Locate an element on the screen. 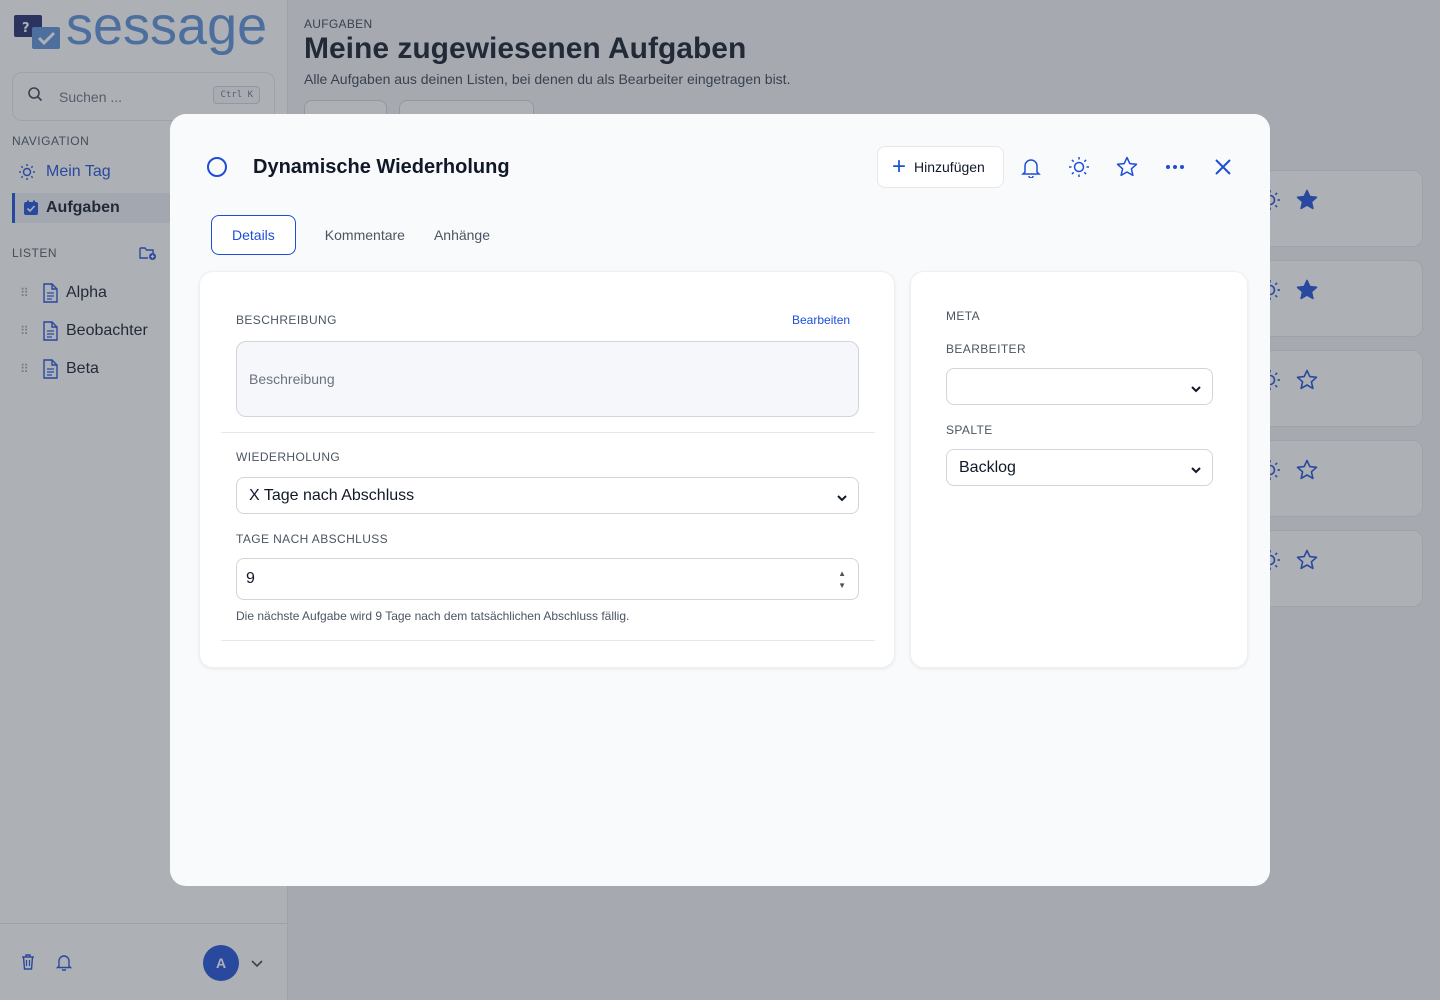  assignee-label: BEARBEITER is located at coordinates (986, 349).